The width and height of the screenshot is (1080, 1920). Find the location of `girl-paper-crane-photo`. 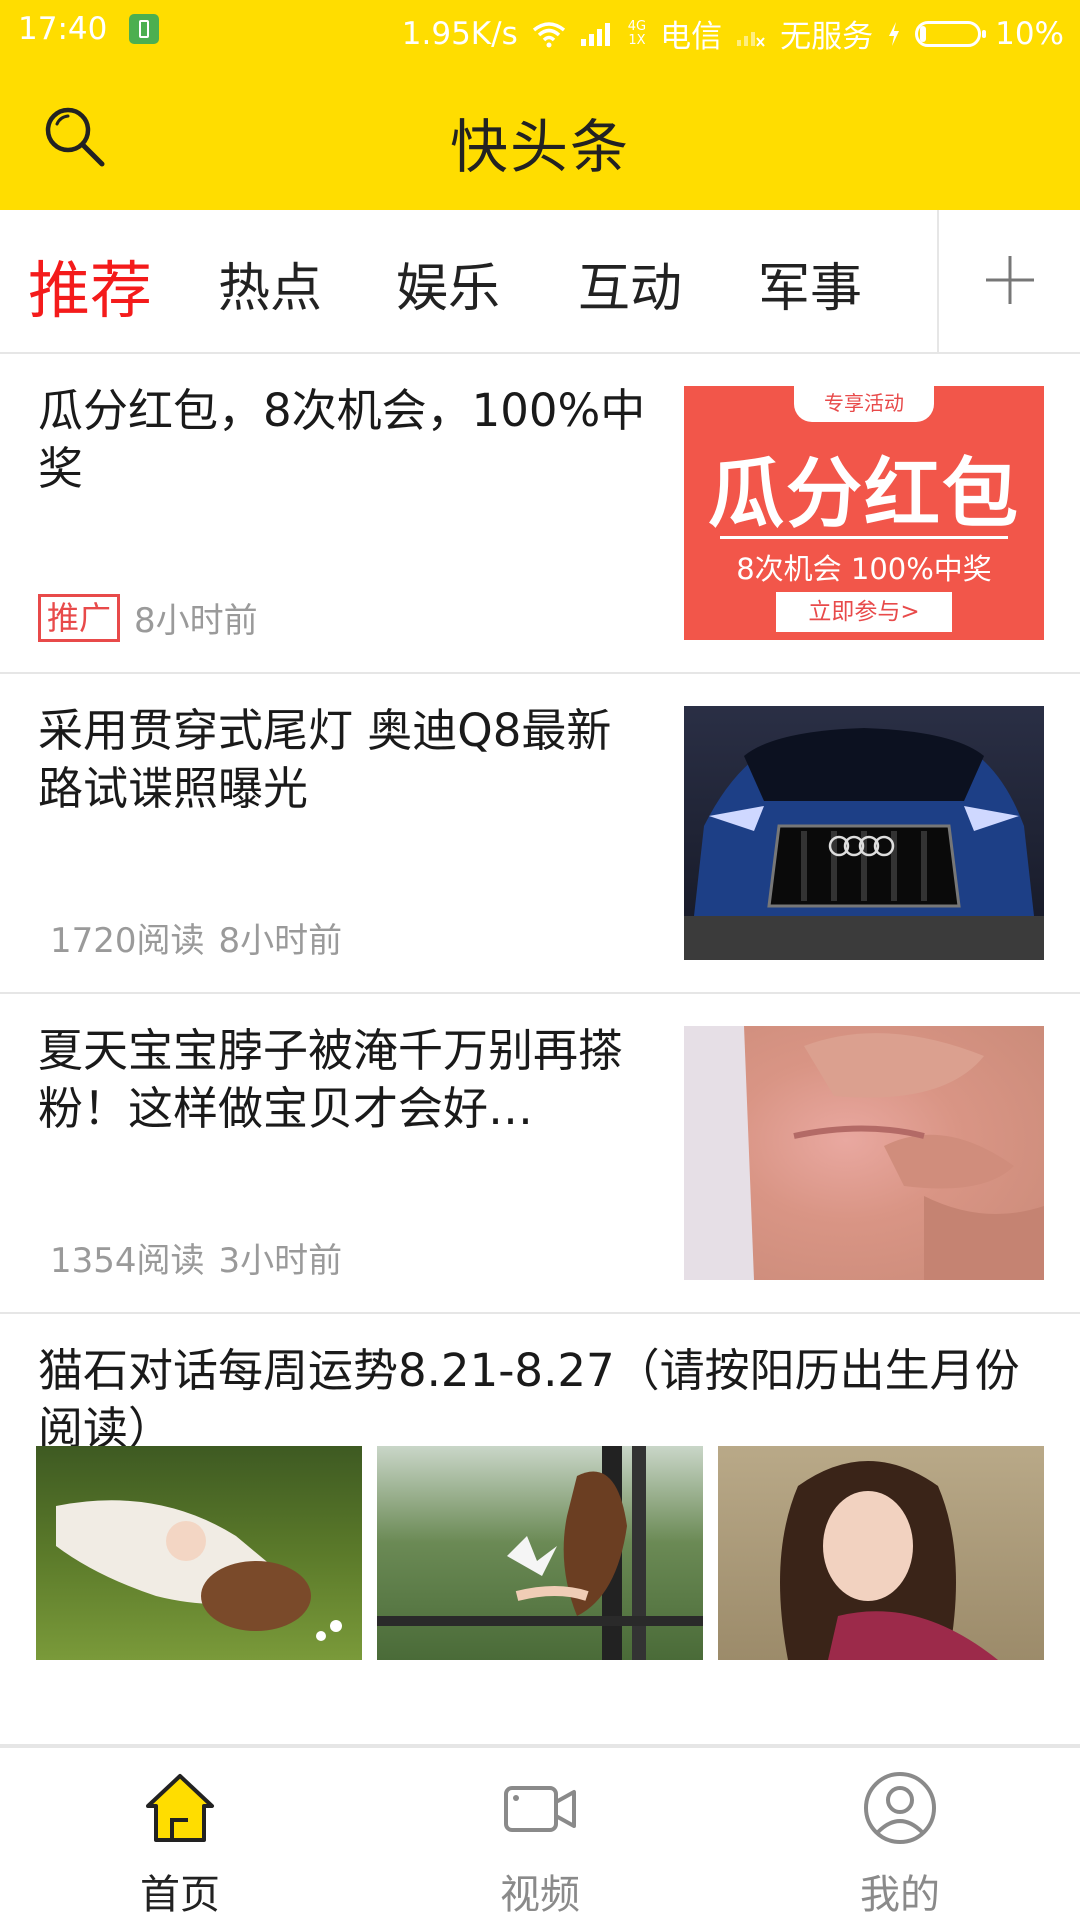

girl-paper-crane-photo is located at coordinates (540, 1553).